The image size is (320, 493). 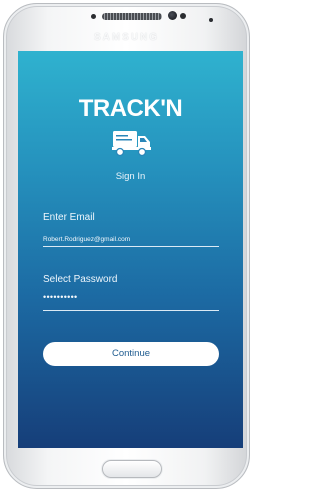 I want to click on page-title: Sign In, so click(x=130, y=176).